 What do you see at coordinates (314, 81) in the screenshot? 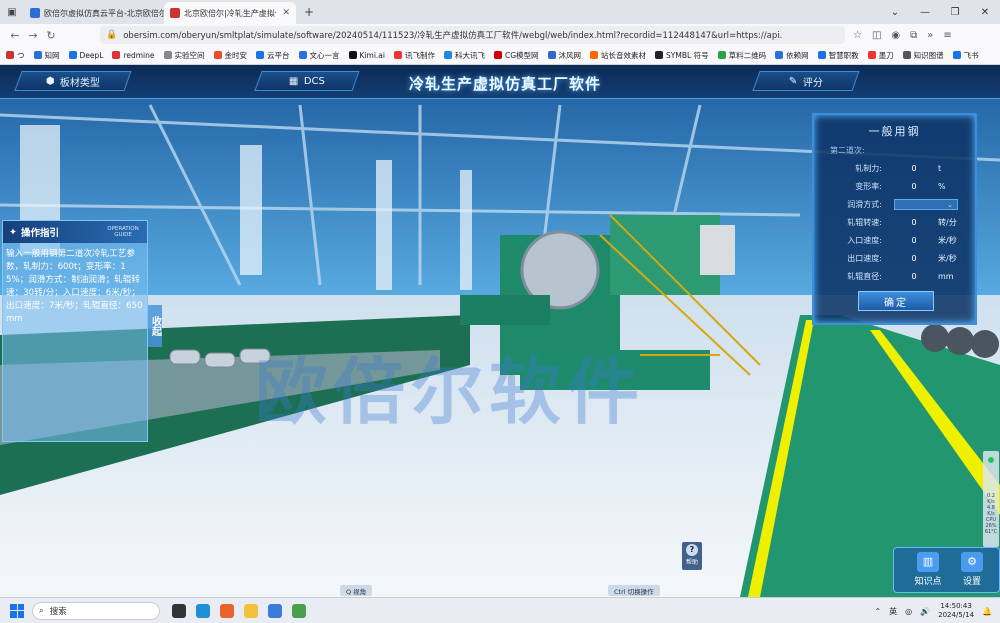
I see `dcs-label: DCS` at bounding box center [314, 81].